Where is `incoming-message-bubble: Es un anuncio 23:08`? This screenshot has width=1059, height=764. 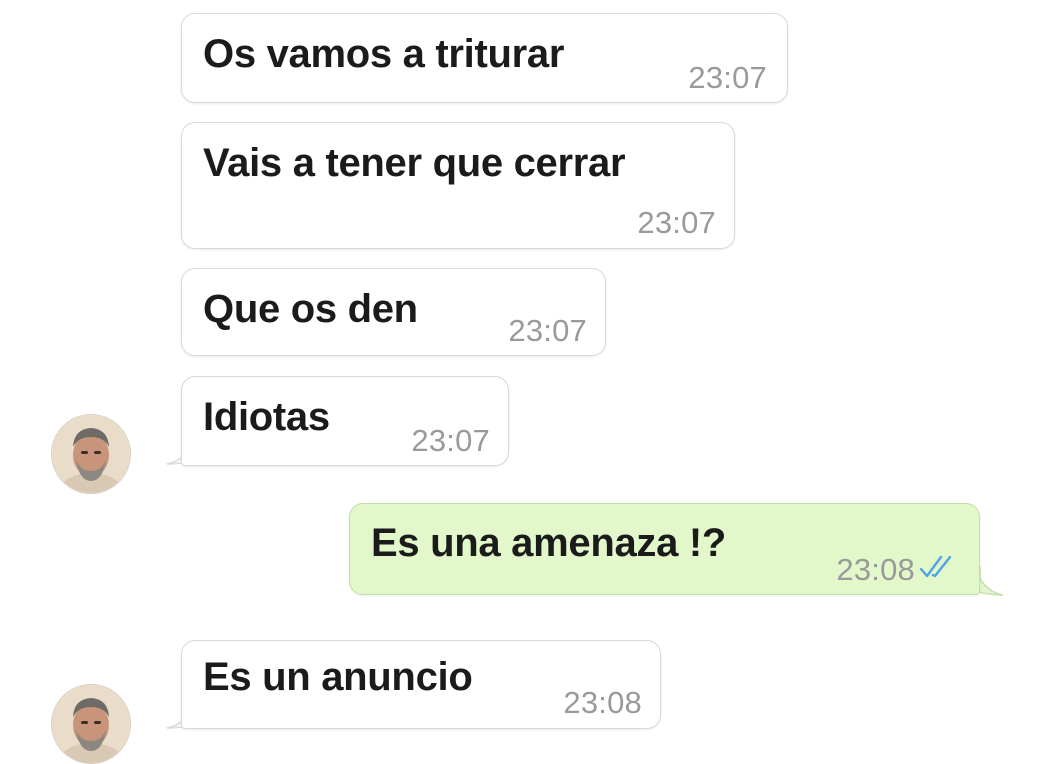
incoming-message-bubble: Es un anuncio 23:08 is located at coordinates (421, 684).